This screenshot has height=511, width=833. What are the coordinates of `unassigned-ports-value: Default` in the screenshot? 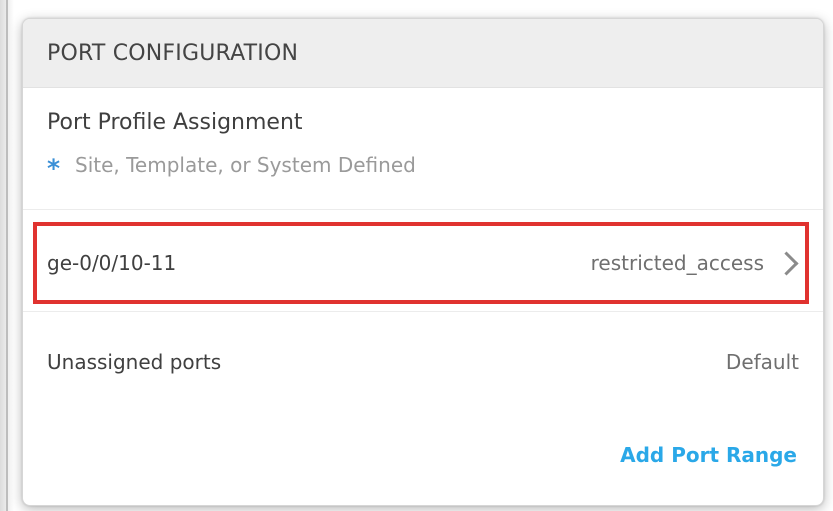 It's located at (762, 362).